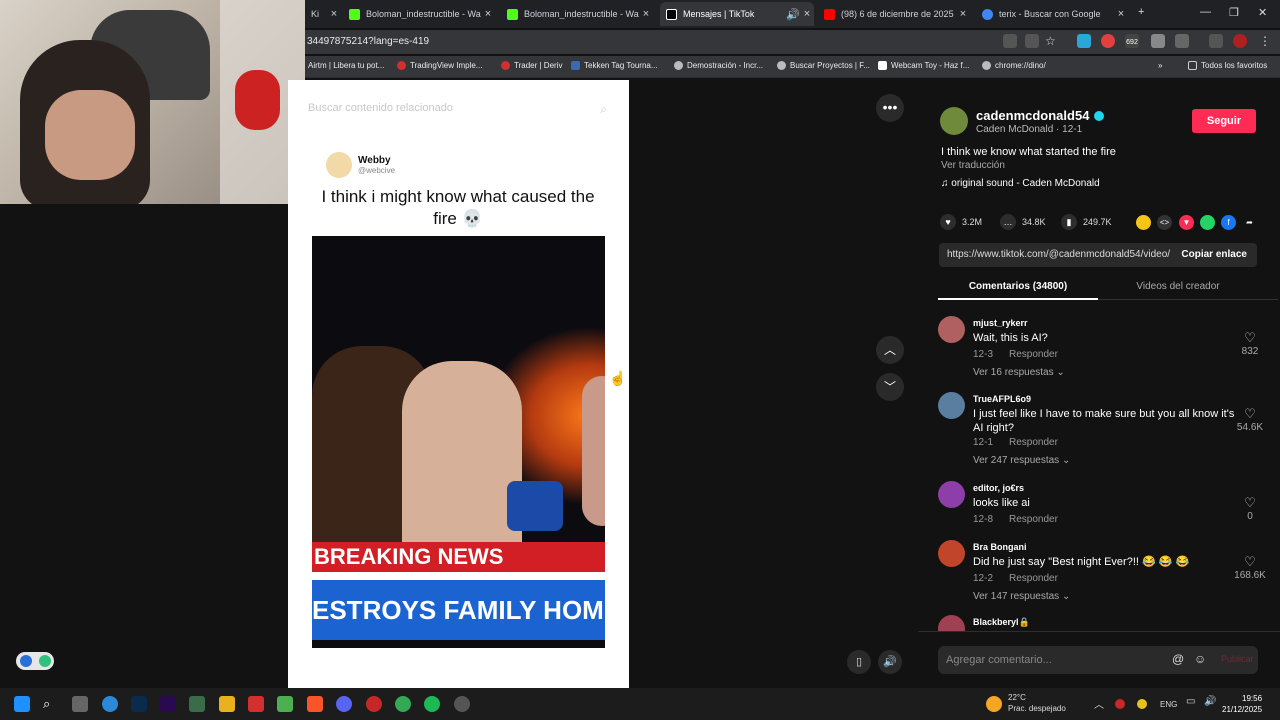  What do you see at coordinates (419, 14) in the screenshot?
I see `tab-kick-1: Boloman_indestructible - Watch ×` at bounding box center [419, 14].